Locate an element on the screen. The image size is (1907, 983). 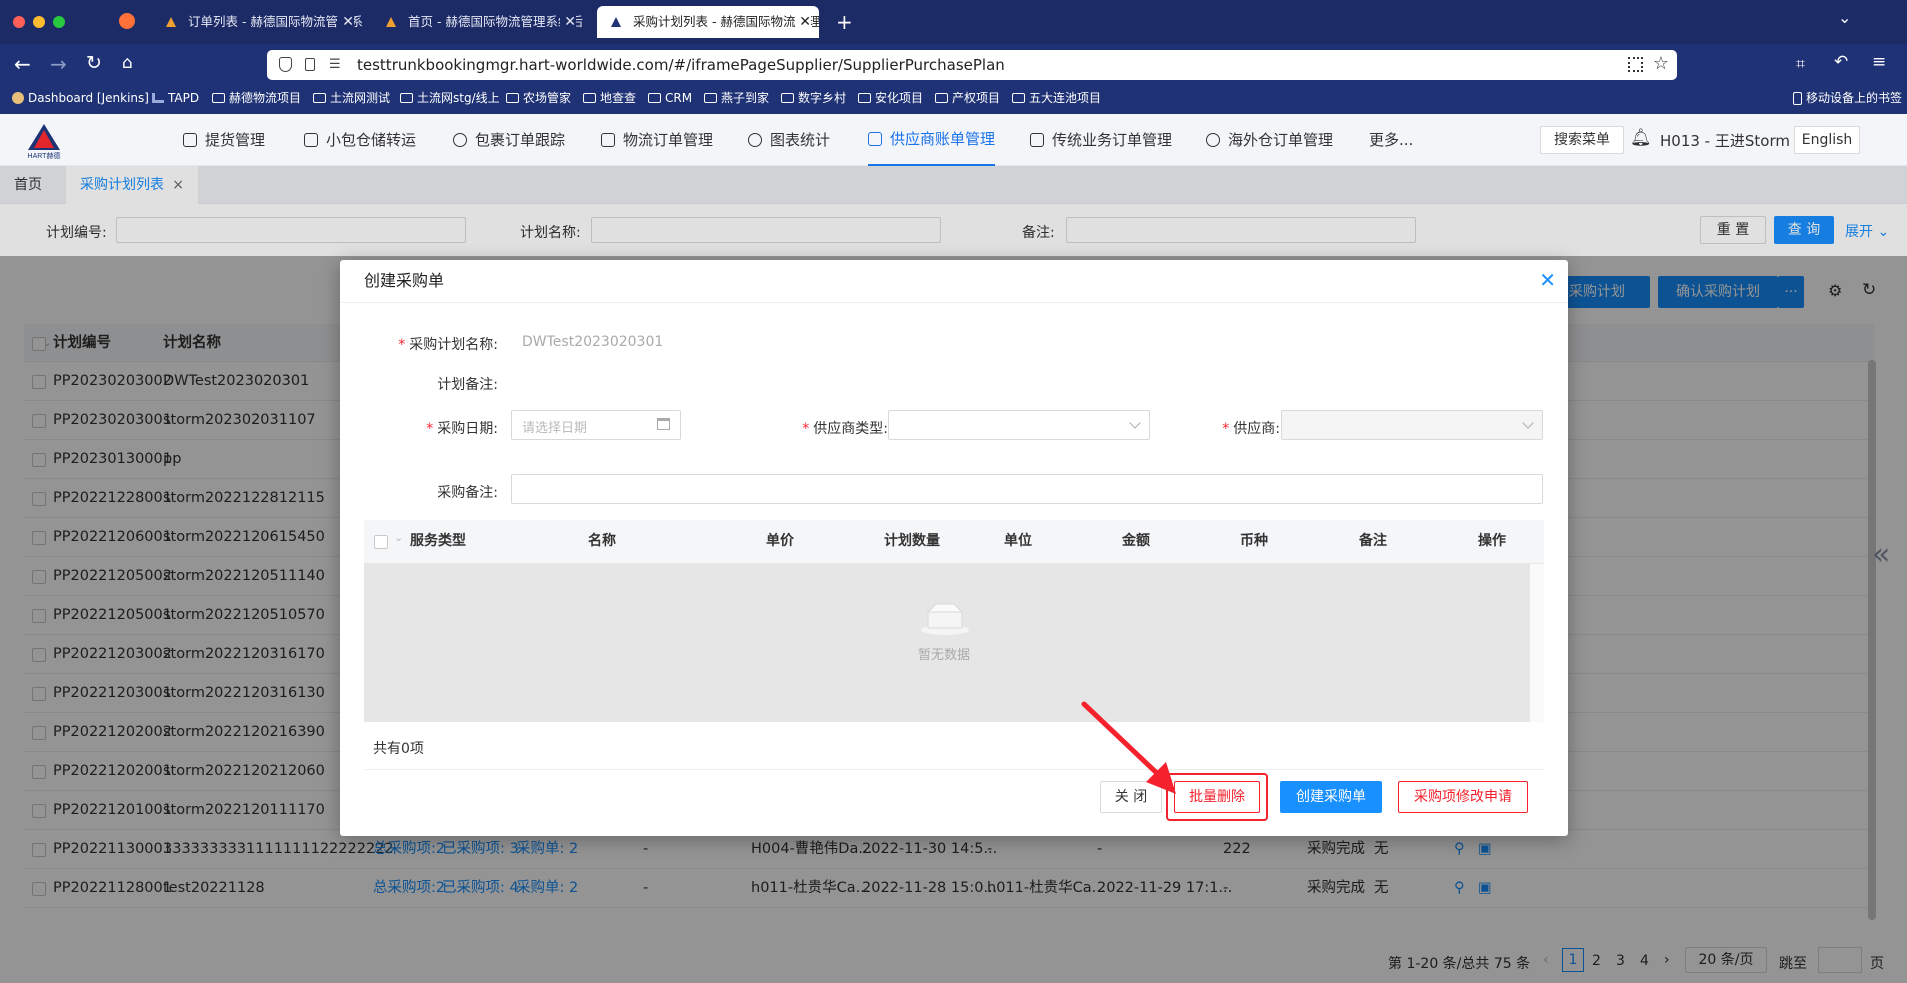
bookmark-folder: 安化项目 is located at coordinates (890, 98).